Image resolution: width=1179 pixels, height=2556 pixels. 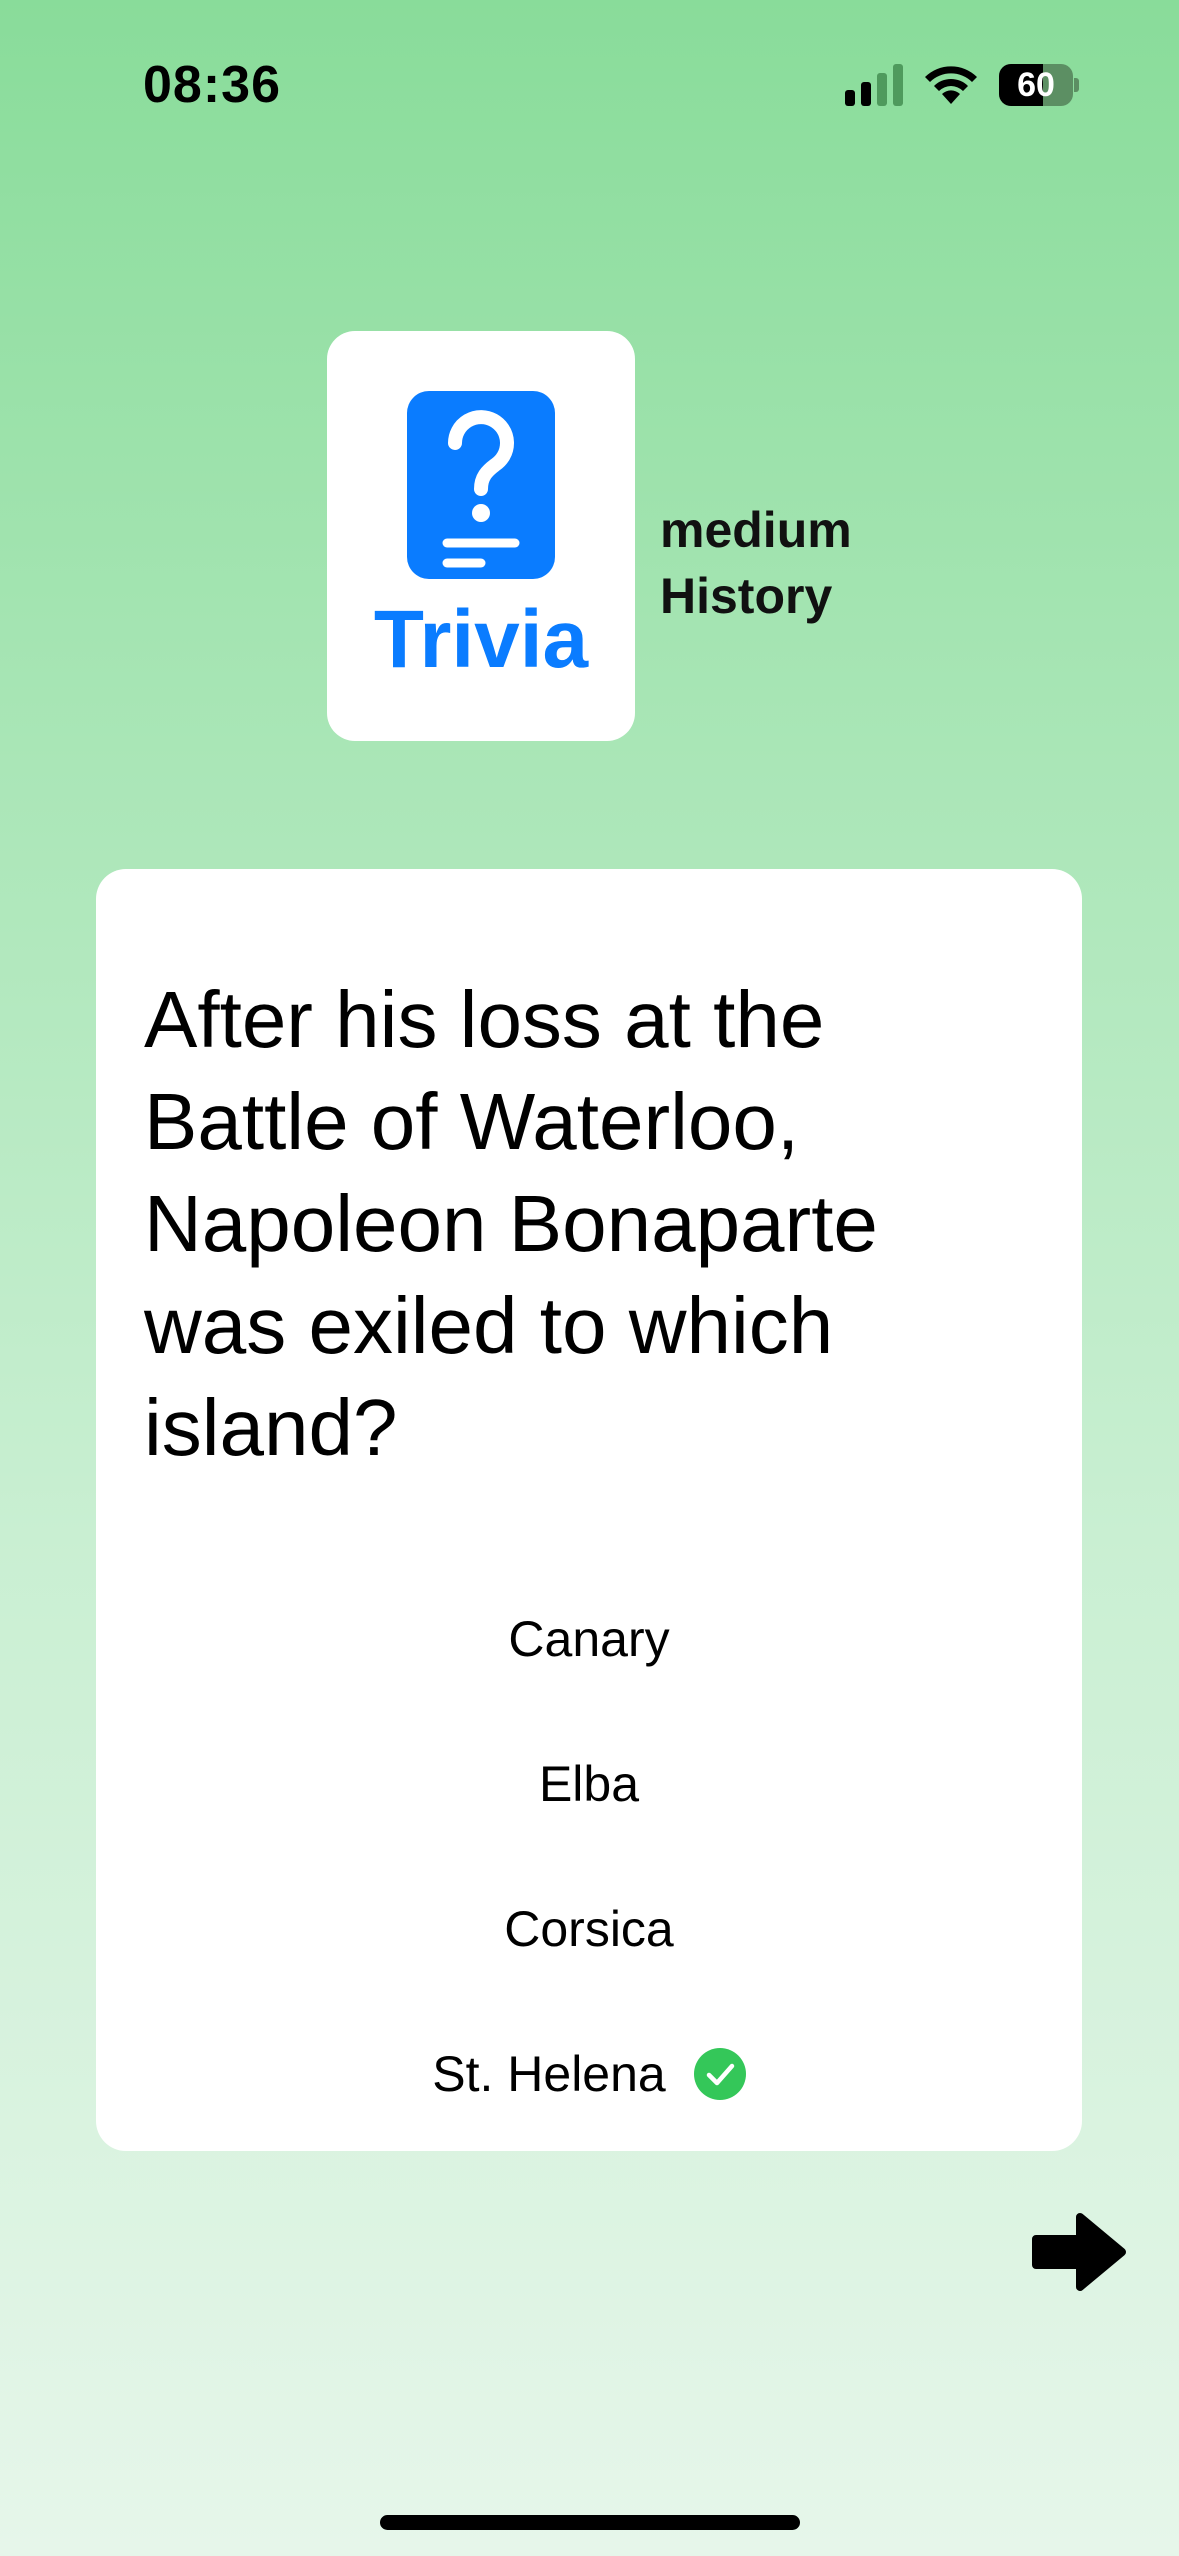 I want to click on next-question-button, so click(x=1078, y=2252).